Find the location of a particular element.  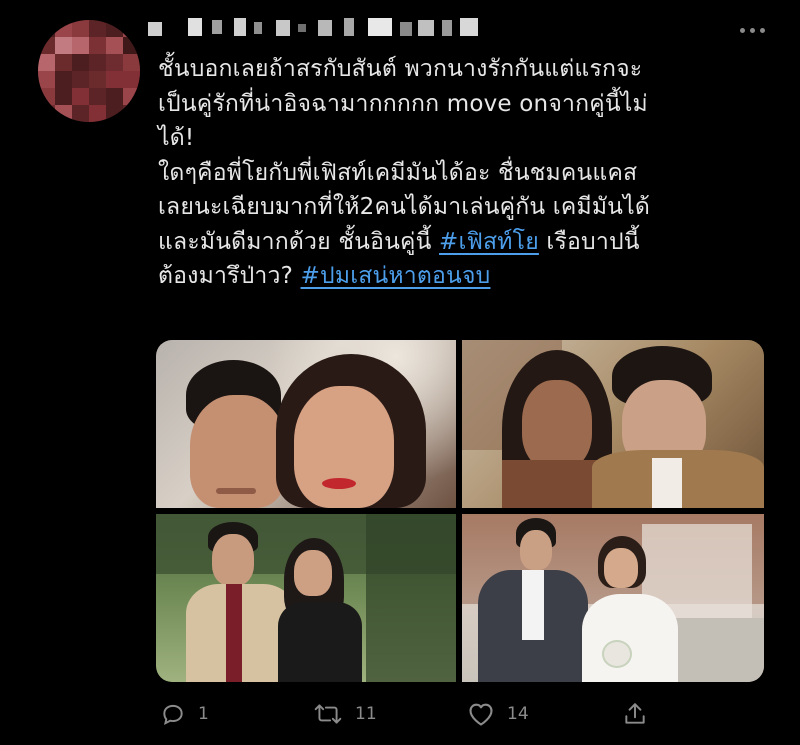

more-icon is located at coordinates (752, 30).